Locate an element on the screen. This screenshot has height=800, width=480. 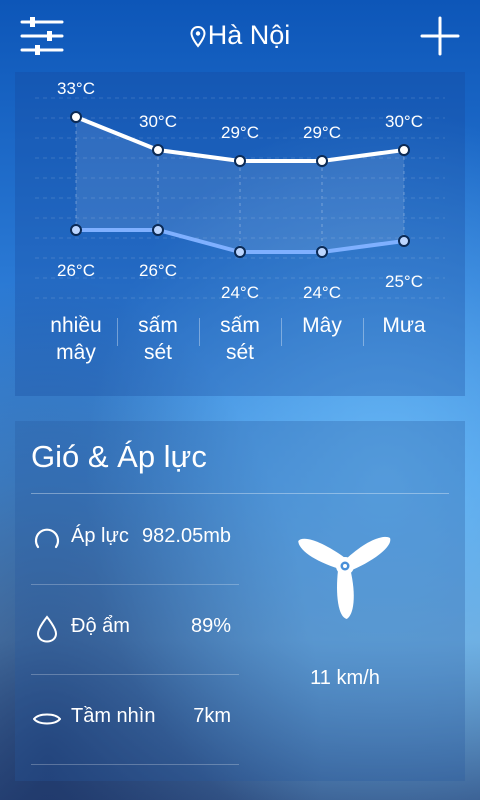
visibility-row: Tầm nhìn 7km is located at coordinates (135, 720).